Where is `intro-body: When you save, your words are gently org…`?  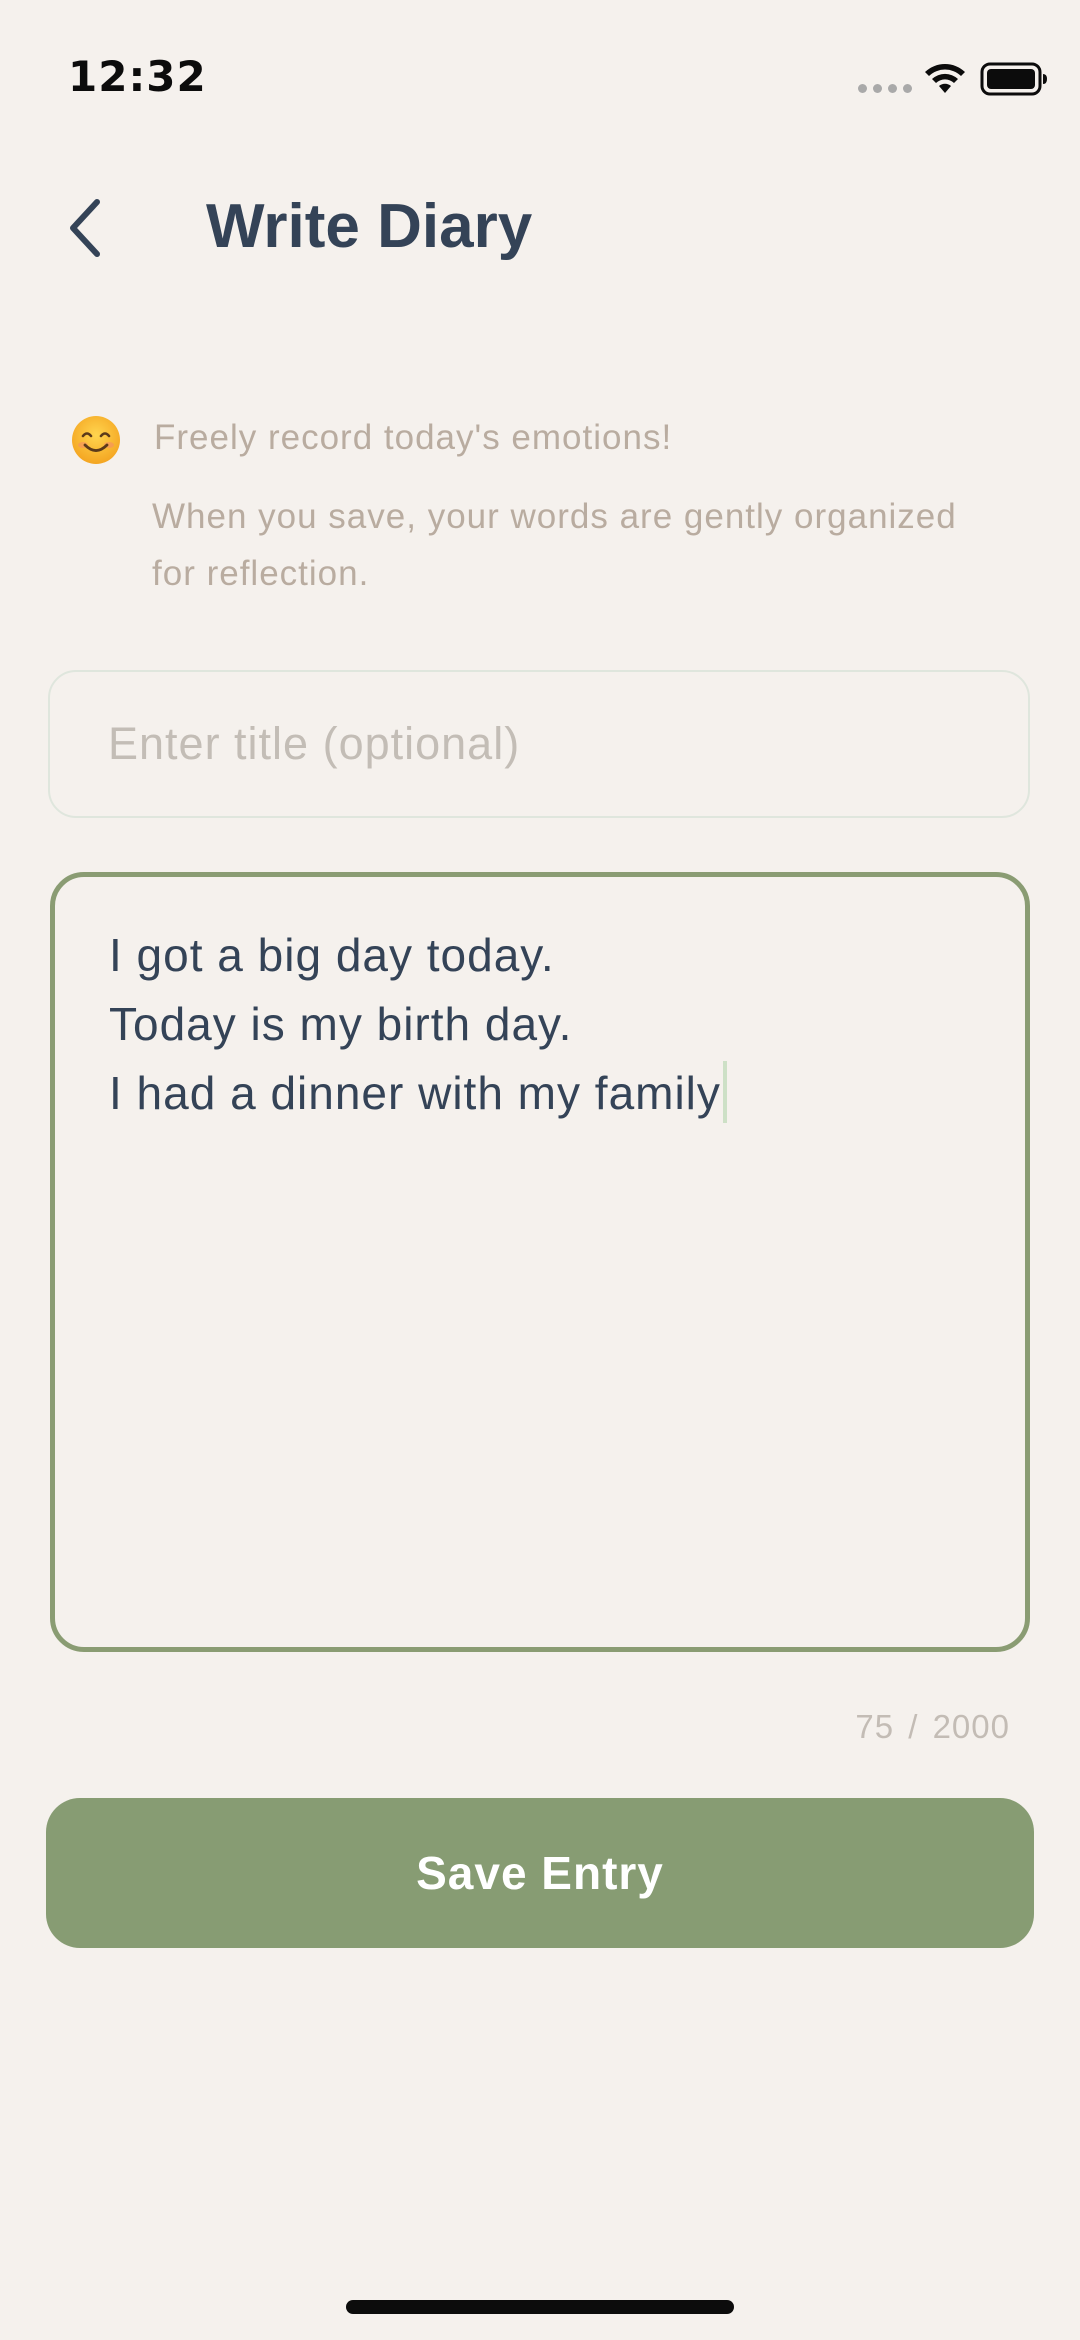 intro-body: When you save, your words are gently org… is located at coordinates (554, 545).